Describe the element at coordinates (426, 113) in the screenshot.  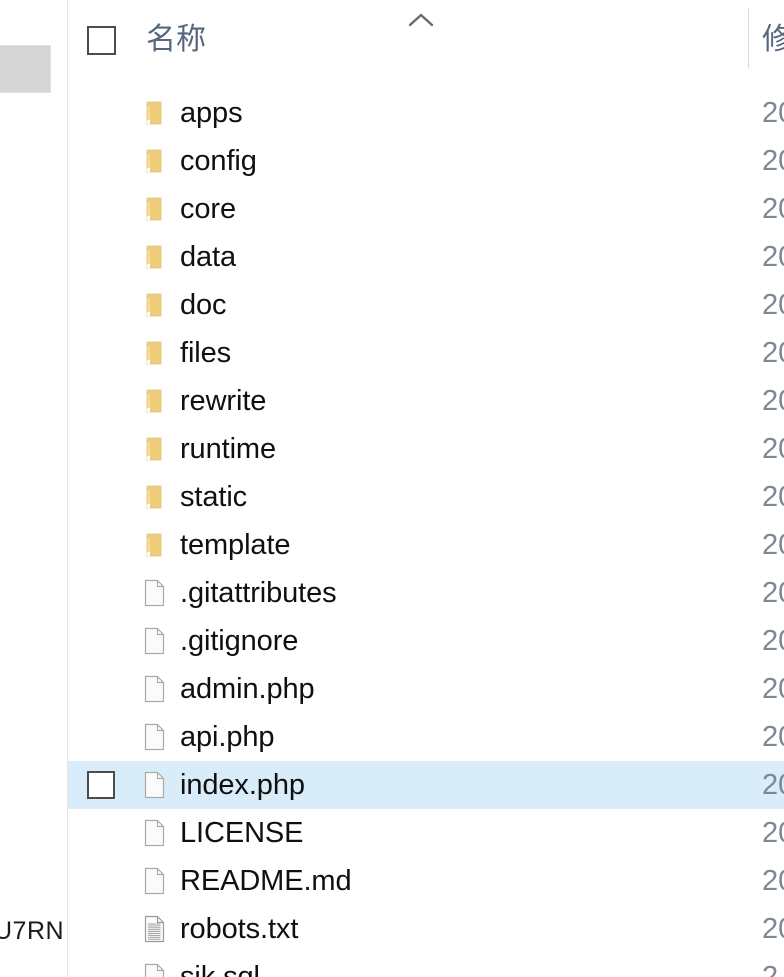
I see `file-row: apps 20` at that location.